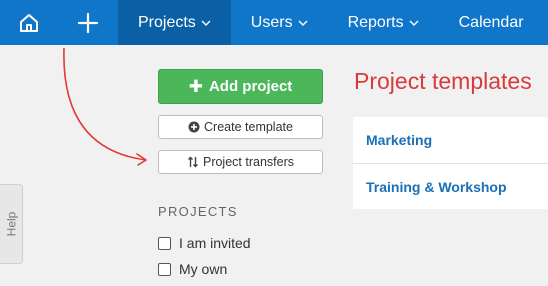 The width and height of the screenshot is (548, 286). What do you see at coordinates (194, 127) in the screenshot?
I see `plus-circle-icon` at bounding box center [194, 127].